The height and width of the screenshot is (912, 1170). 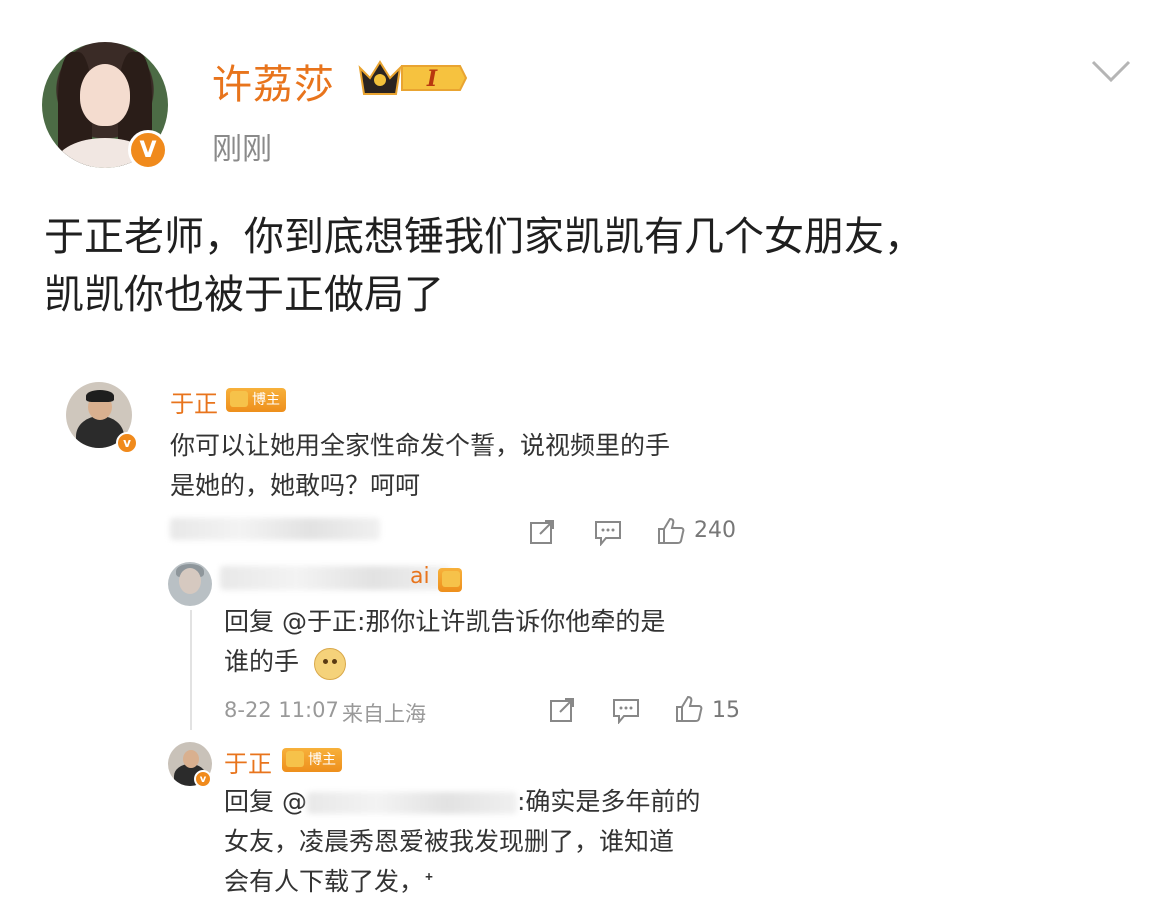 I want to click on reply-text: 回复 @于正:那你让许凯告诉你他牵的是 谁的手, so click(x=445, y=641).